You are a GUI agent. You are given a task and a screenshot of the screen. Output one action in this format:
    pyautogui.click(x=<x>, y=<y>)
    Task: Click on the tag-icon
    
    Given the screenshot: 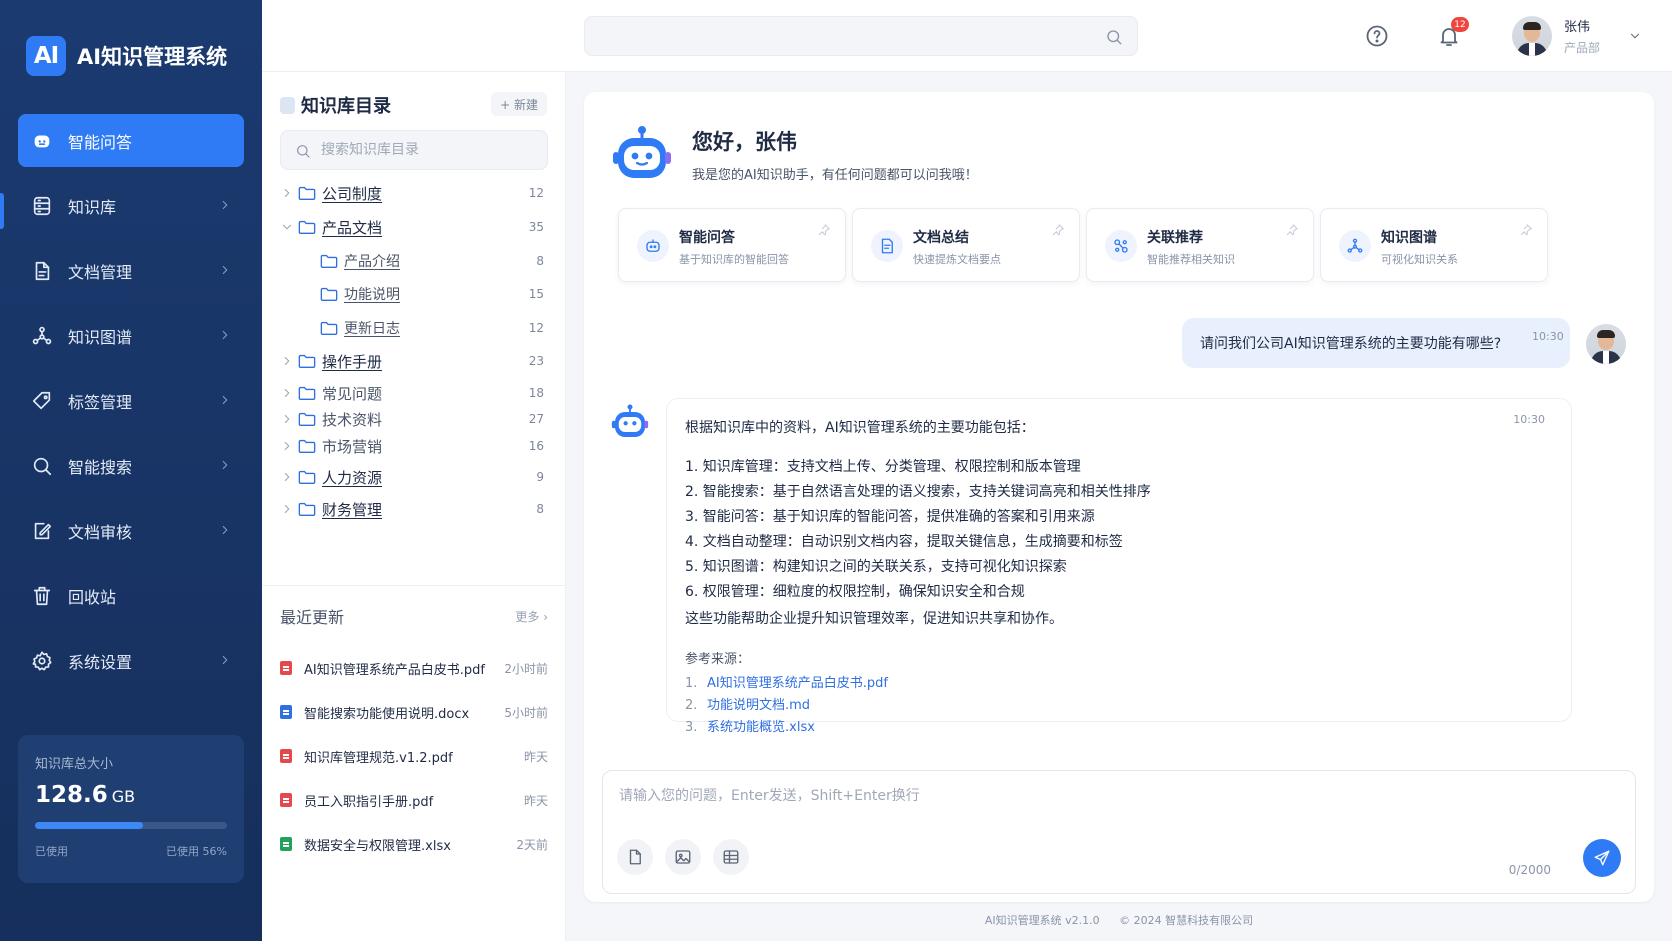 What is the action you would take?
    pyautogui.click(x=42, y=401)
    